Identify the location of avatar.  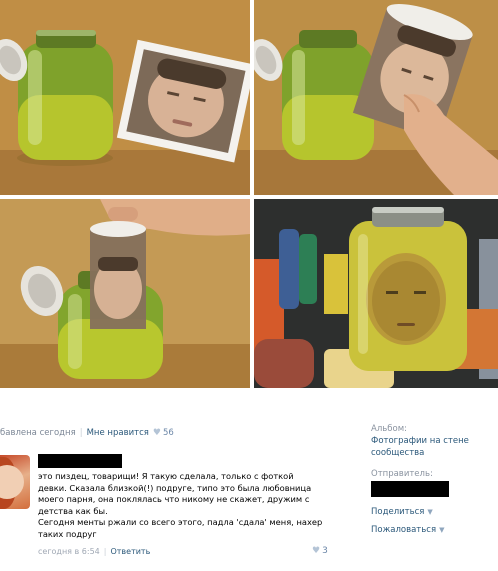
(15, 482).